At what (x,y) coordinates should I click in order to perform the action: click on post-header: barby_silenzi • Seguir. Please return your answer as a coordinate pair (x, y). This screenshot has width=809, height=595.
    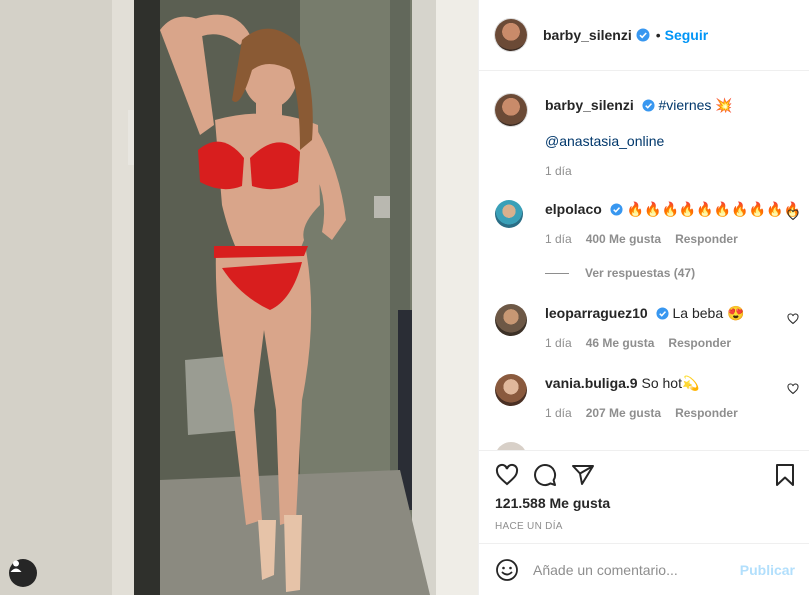
    Looking at the image, I should click on (644, 35).